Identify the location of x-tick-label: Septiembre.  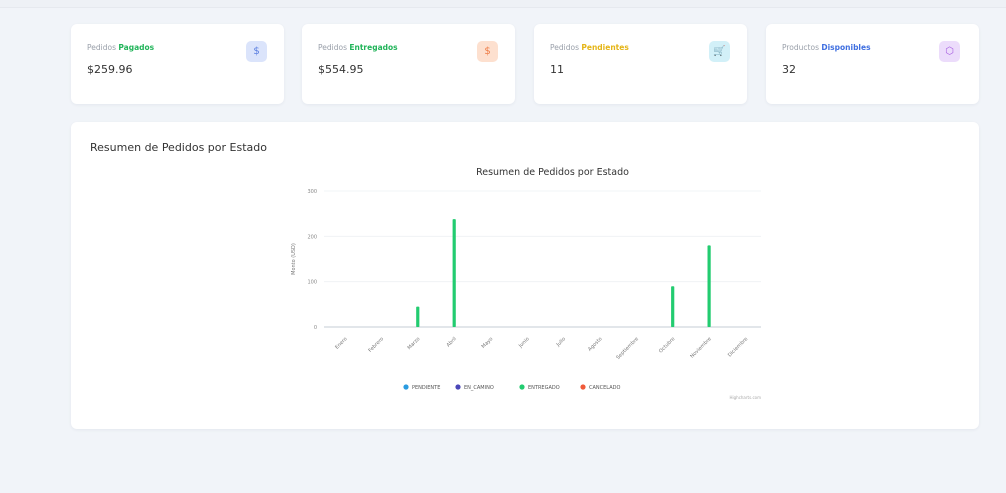
(627, 348).